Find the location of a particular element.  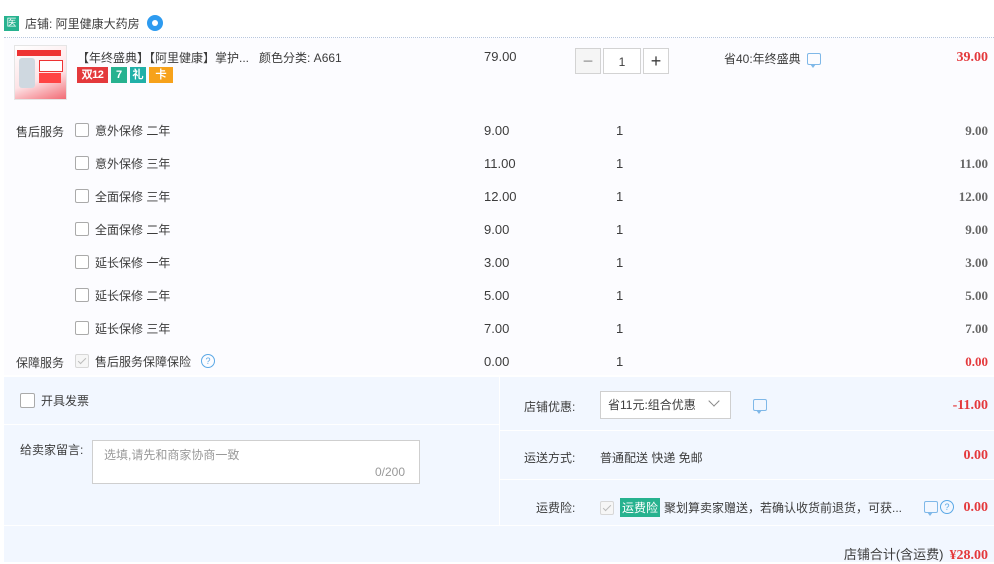

quantity-stepper: − 1 + is located at coordinates (622, 61).